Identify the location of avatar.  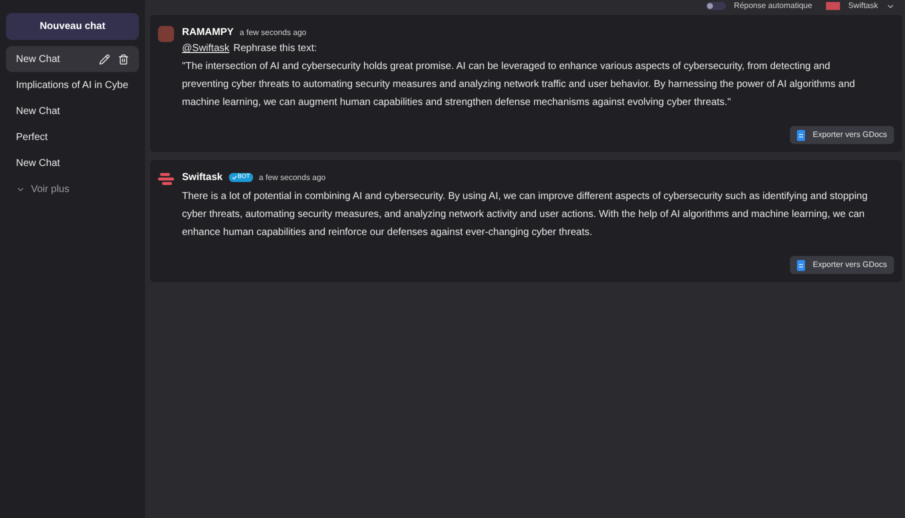
(166, 34).